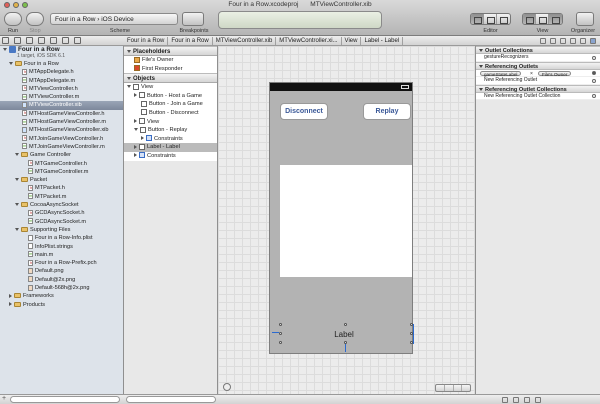  Describe the element at coordinates (61, 196) in the screenshot. I see `file-tree-item: MTPacket.m` at that location.